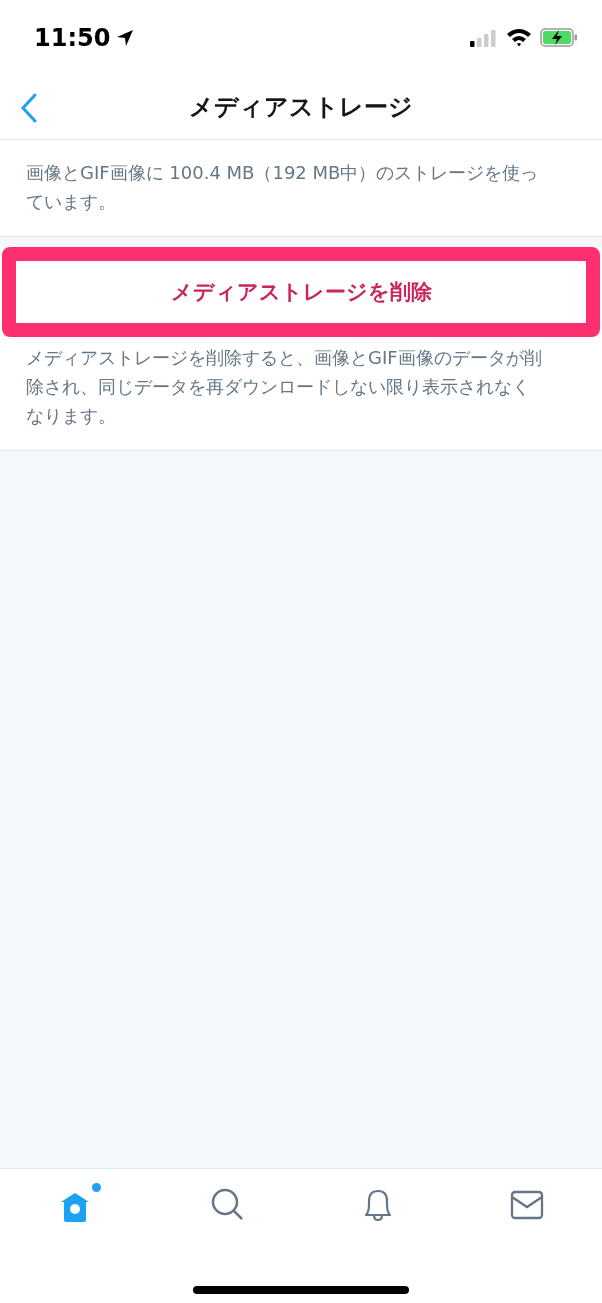  What do you see at coordinates (559, 37) in the screenshot?
I see `battery-icon` at bounding box center [559, 37].